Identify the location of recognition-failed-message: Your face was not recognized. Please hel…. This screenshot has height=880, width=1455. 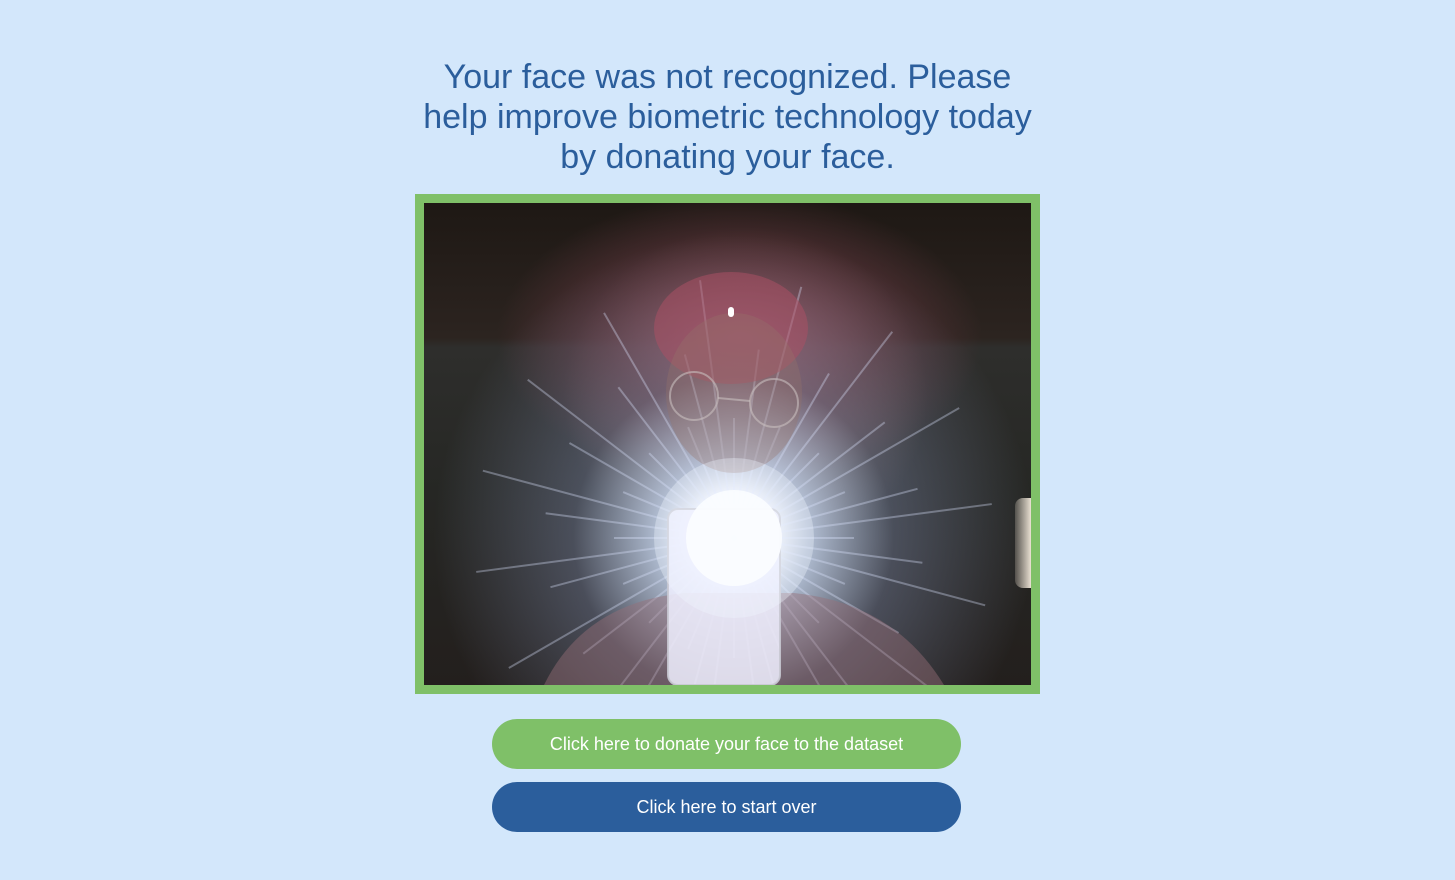
(727, 117).